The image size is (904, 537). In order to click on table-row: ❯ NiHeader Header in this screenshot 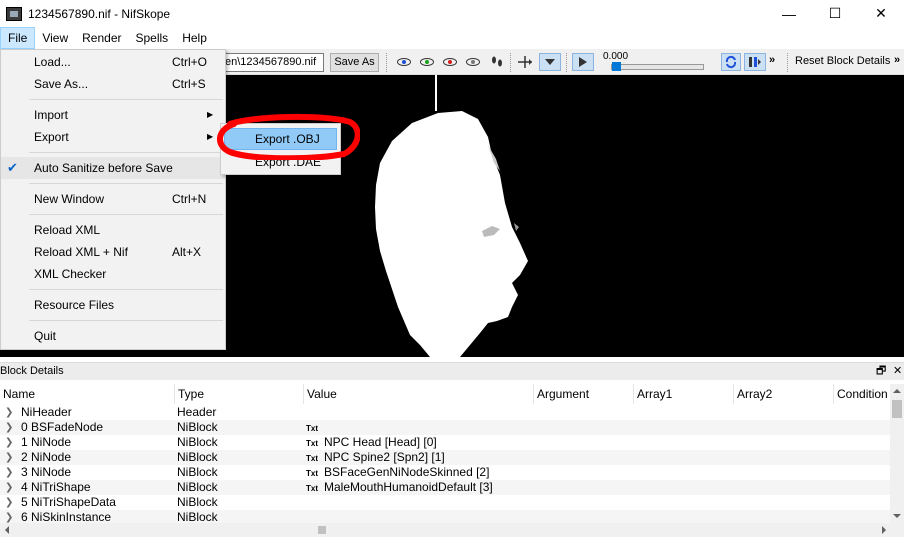, I will do `click(445, 412)`.